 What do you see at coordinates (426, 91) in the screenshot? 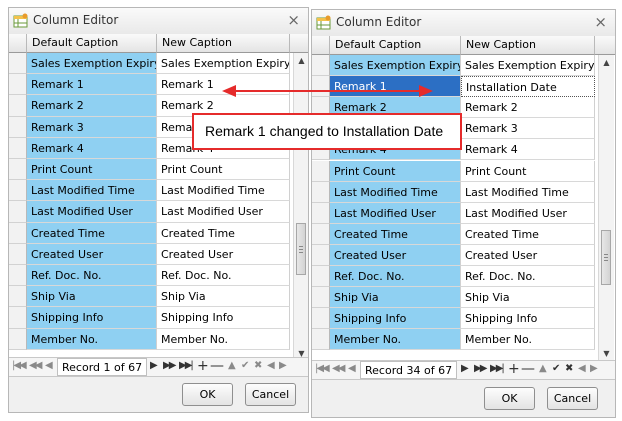
I see `arrow-head-right-icon` at bounding box center [426, 91].